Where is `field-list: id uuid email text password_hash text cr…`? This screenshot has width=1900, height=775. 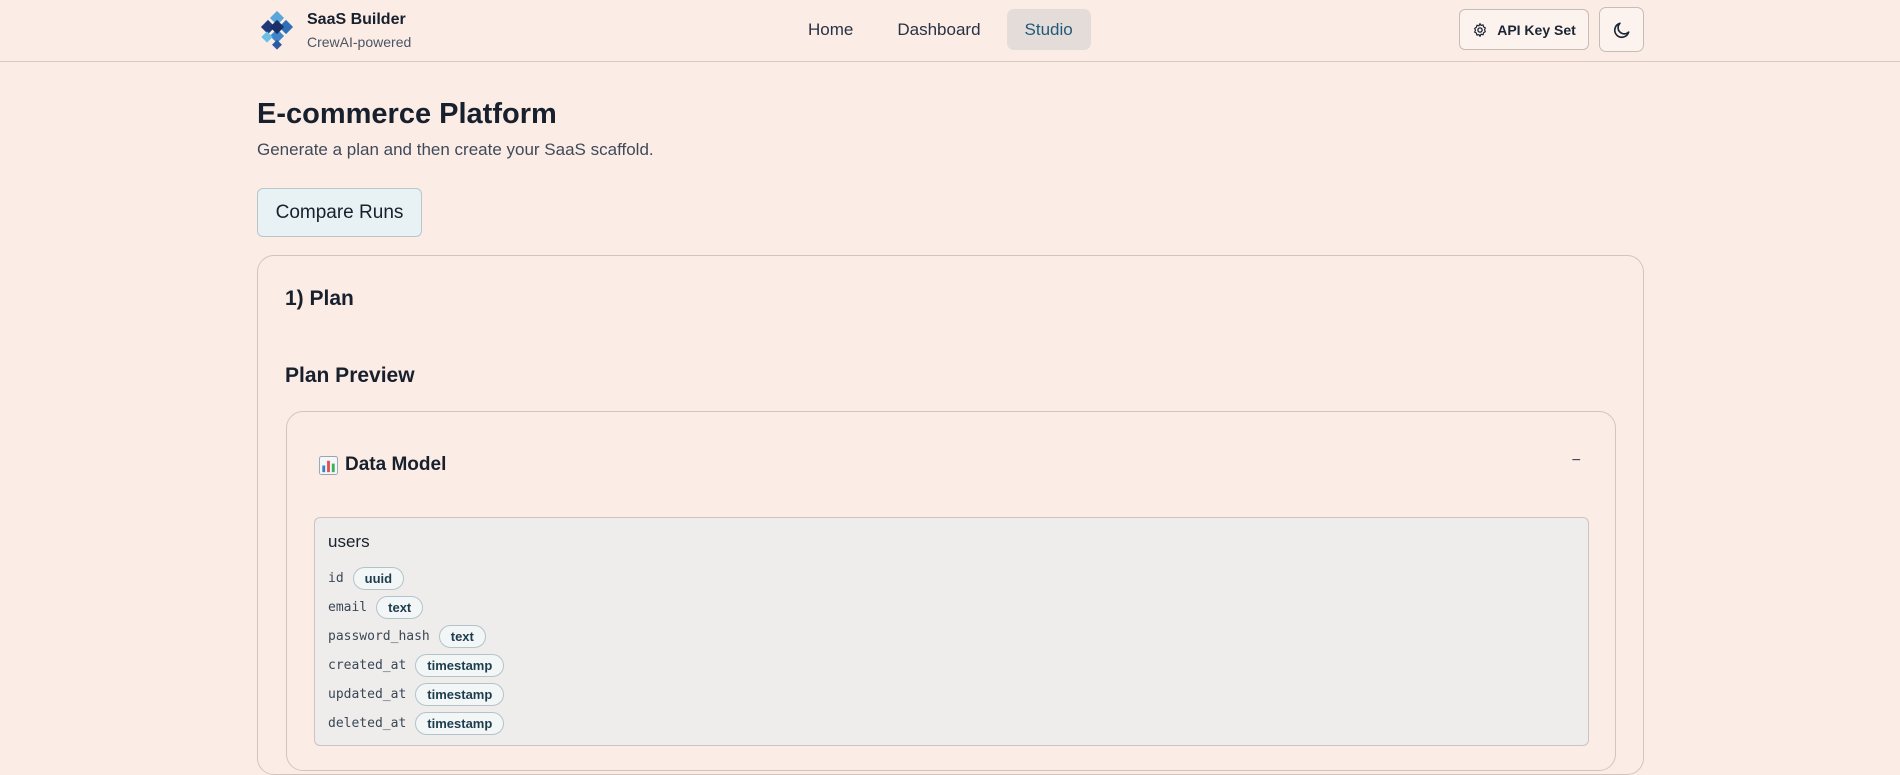
field-list: id uuid email text password_hash text cr… is located at coordinates (416, 651).